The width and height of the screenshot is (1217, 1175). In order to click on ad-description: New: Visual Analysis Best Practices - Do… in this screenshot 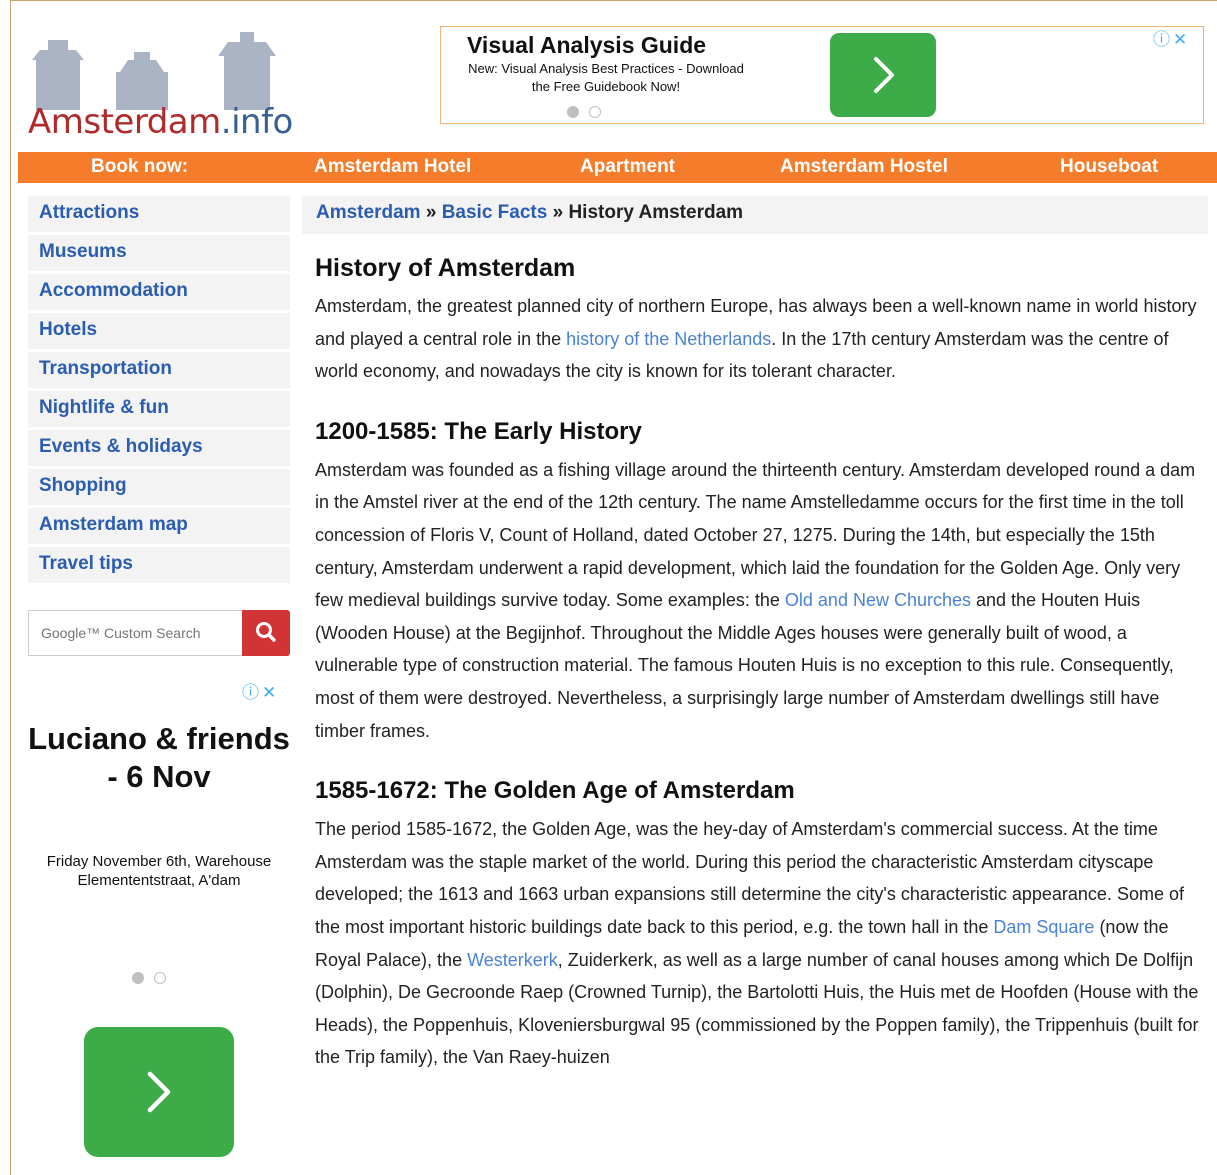, I will do `click(606, 77)`.